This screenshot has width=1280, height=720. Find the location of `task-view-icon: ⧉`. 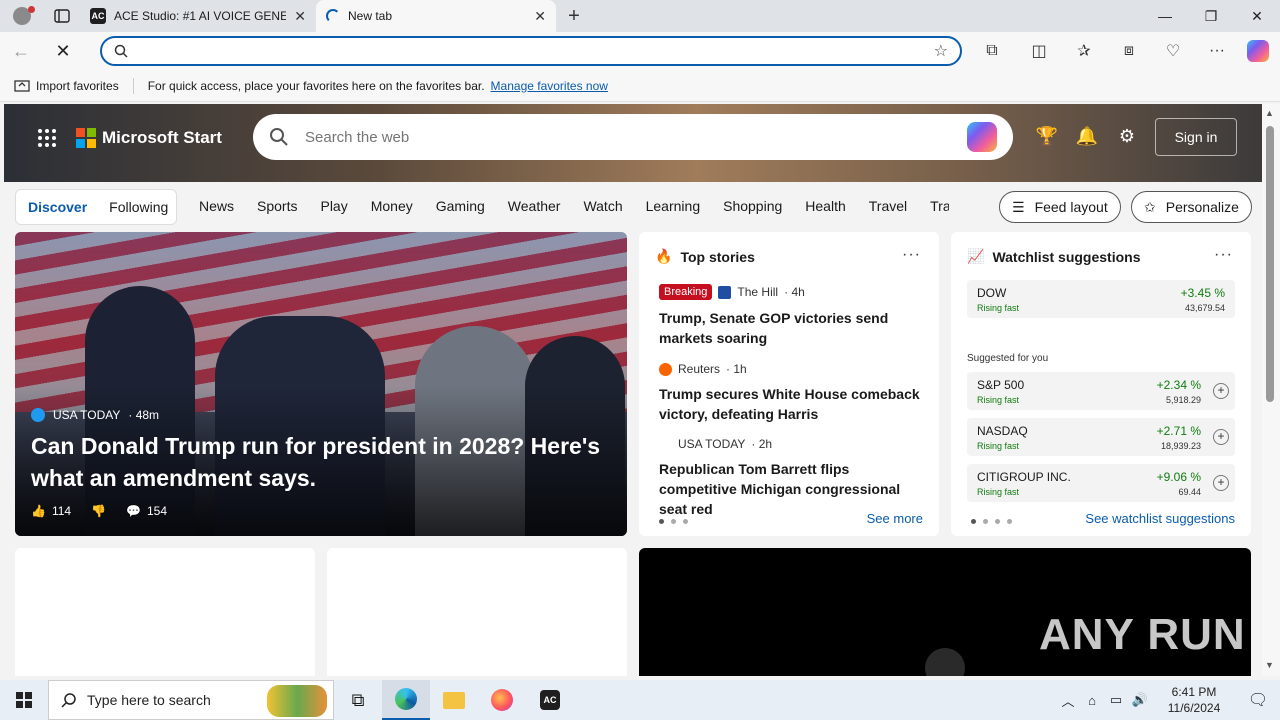

task-view-icon: ⧉ is located at coordinates (358, 700).